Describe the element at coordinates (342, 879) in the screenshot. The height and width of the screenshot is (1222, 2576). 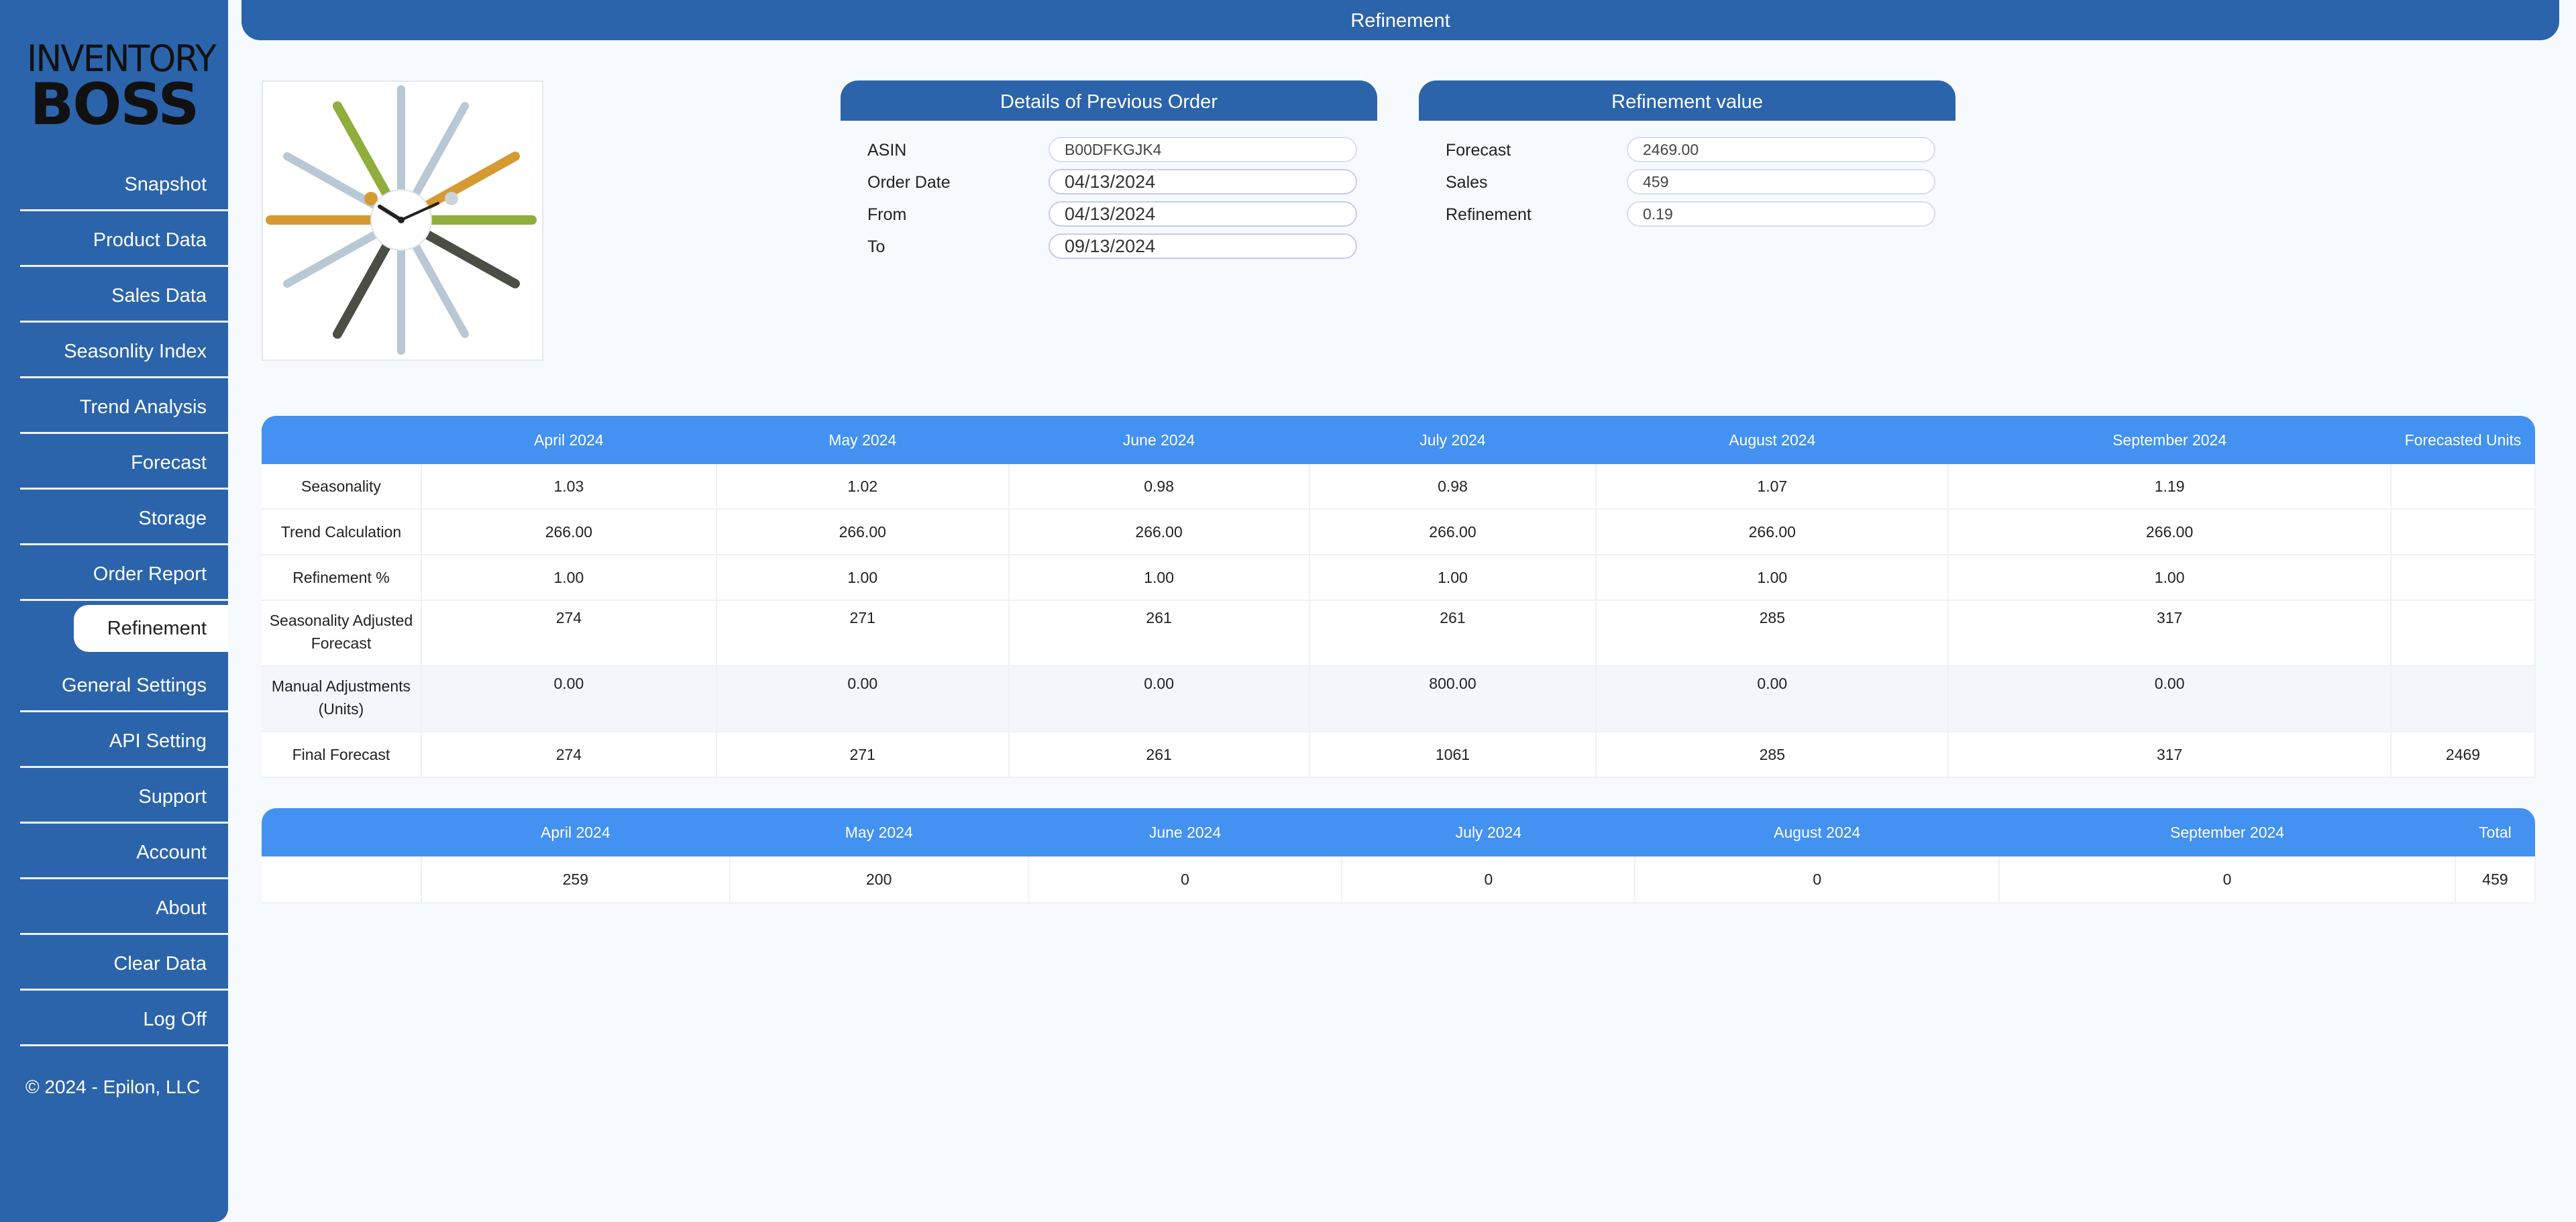
I see `row-label` at that location.